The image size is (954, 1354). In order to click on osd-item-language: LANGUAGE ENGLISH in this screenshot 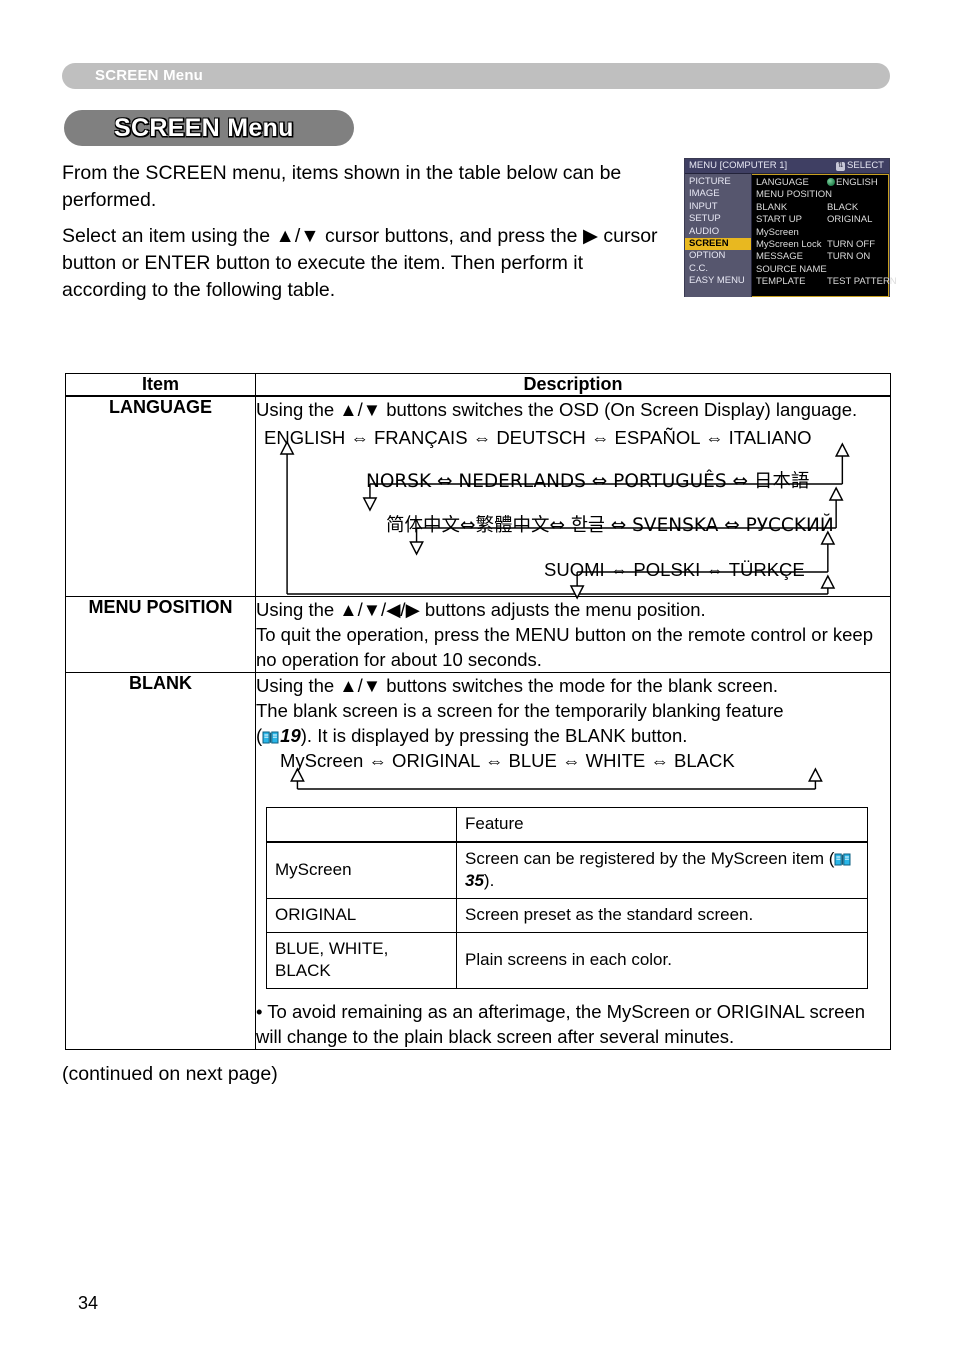, I will do `click(820, 183)`.